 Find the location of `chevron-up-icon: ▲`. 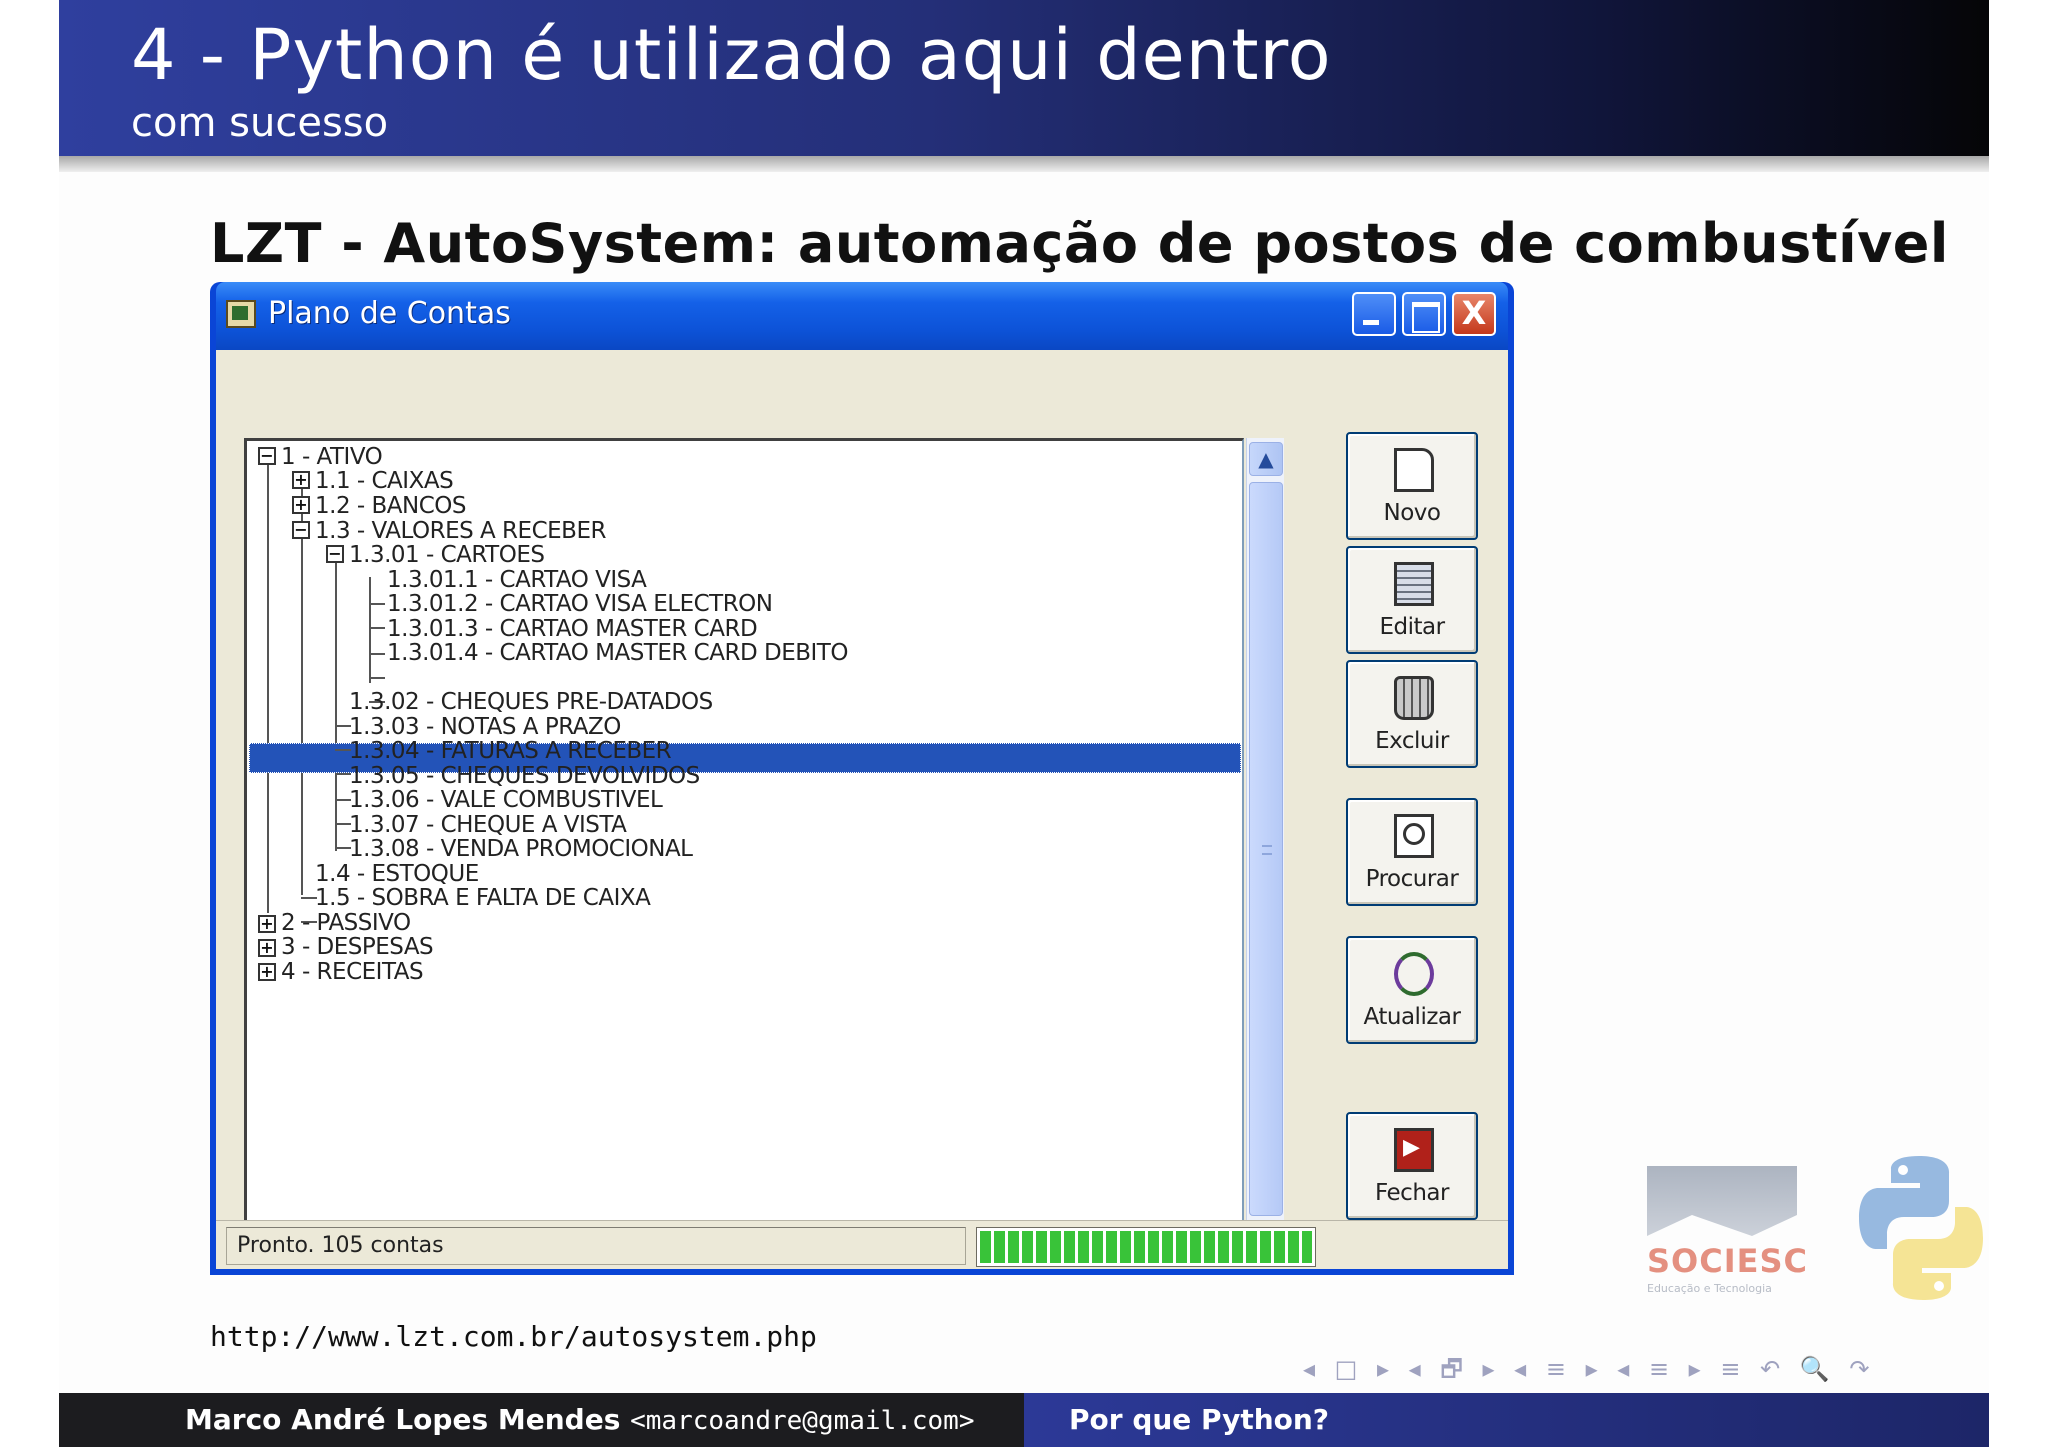

chevron-up-icon: ▲ is located at coordinates (1266, 459).